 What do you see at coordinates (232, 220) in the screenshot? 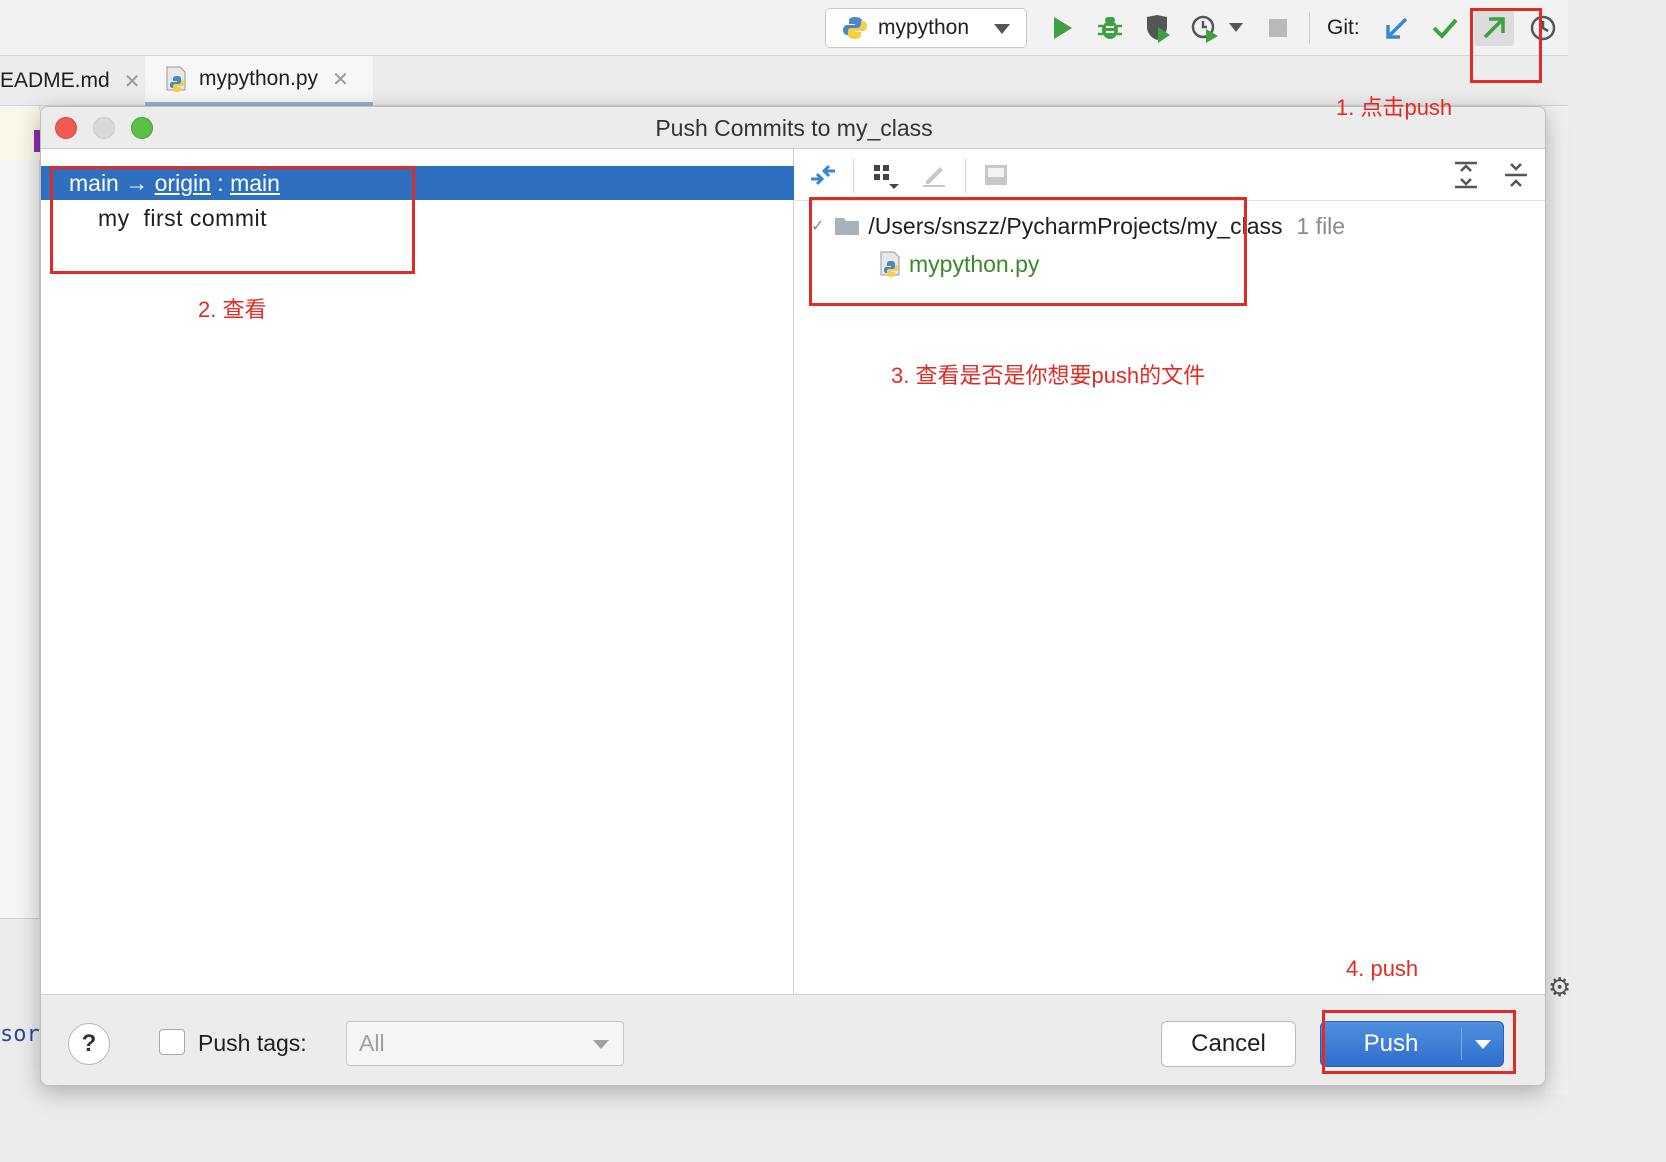
I see `annotation-box-commits` at bounding box center [232, 220].